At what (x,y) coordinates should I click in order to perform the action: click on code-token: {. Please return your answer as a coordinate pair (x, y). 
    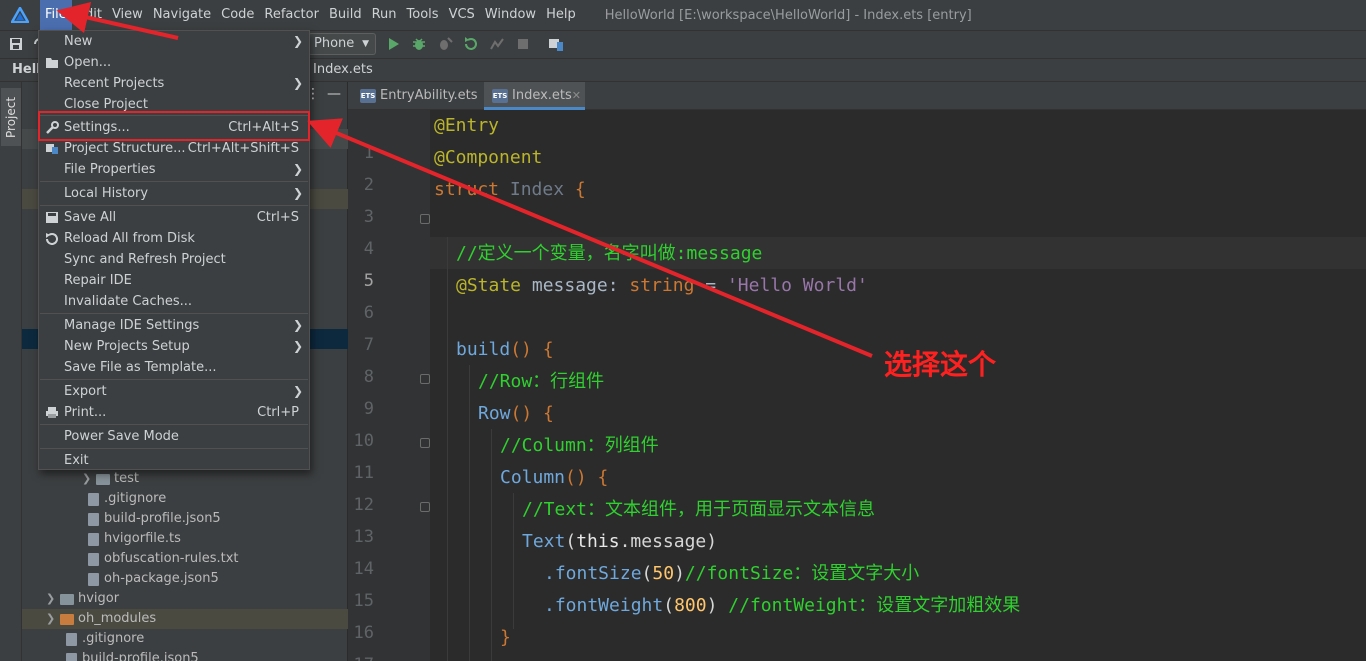
    Looking at the image, I should click on (580, 189).